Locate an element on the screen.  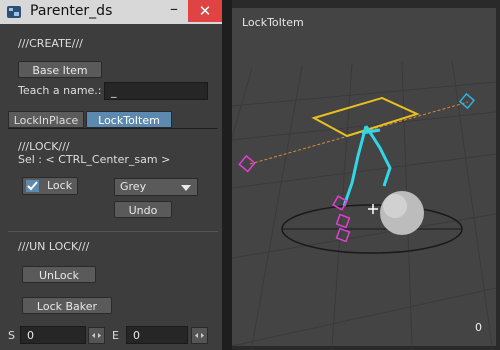
lock-baker-button: Lock Baker is located at coordinates (67, 305).